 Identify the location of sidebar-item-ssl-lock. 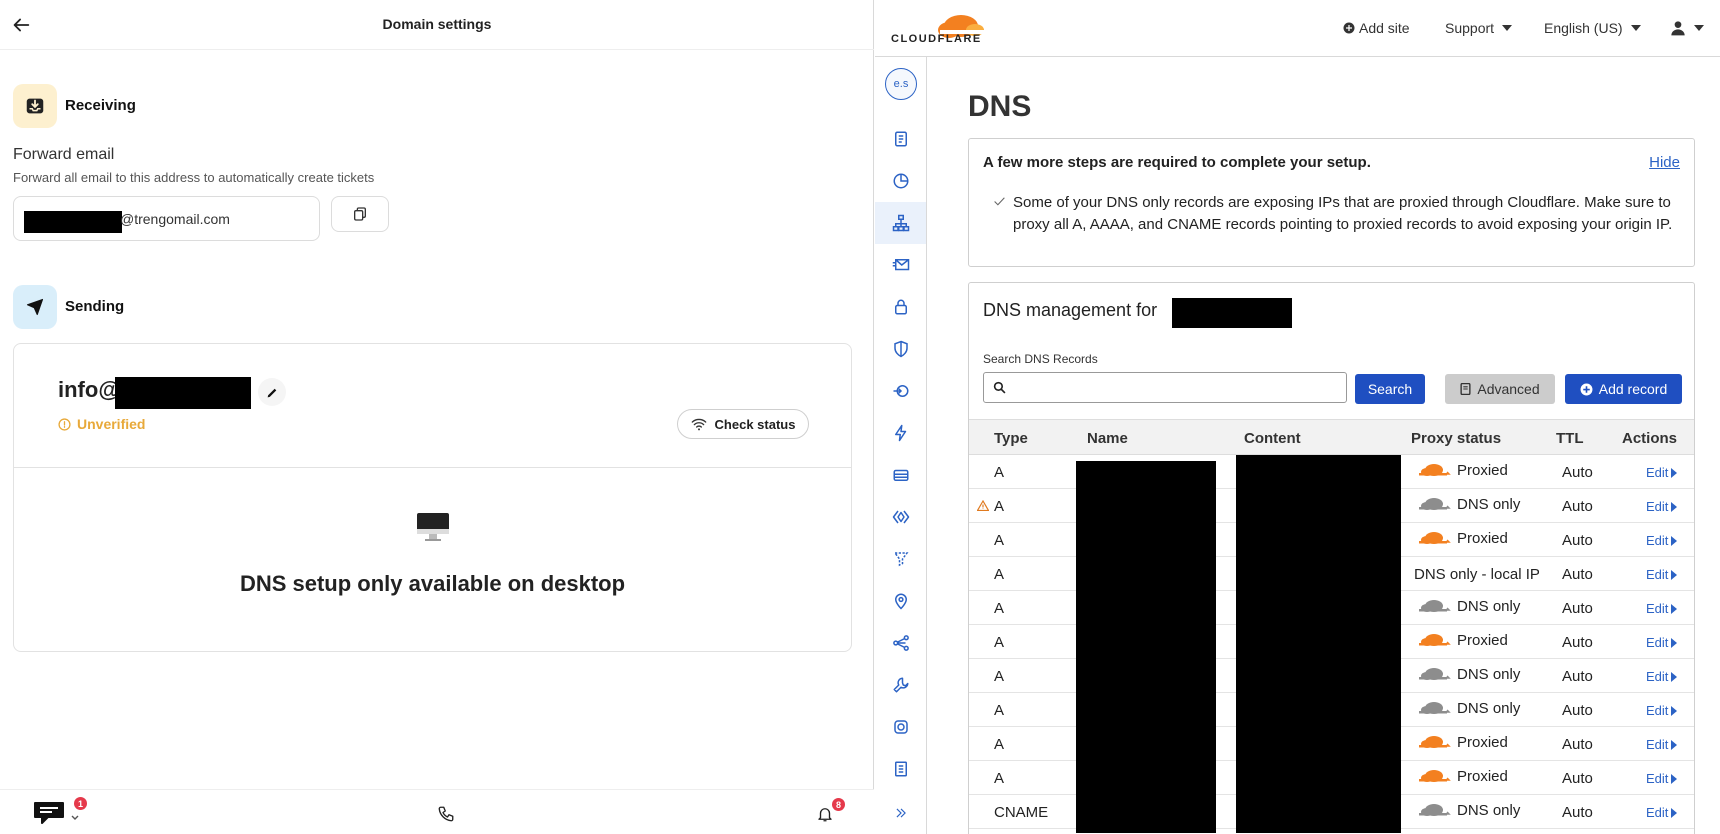
(900, 307).